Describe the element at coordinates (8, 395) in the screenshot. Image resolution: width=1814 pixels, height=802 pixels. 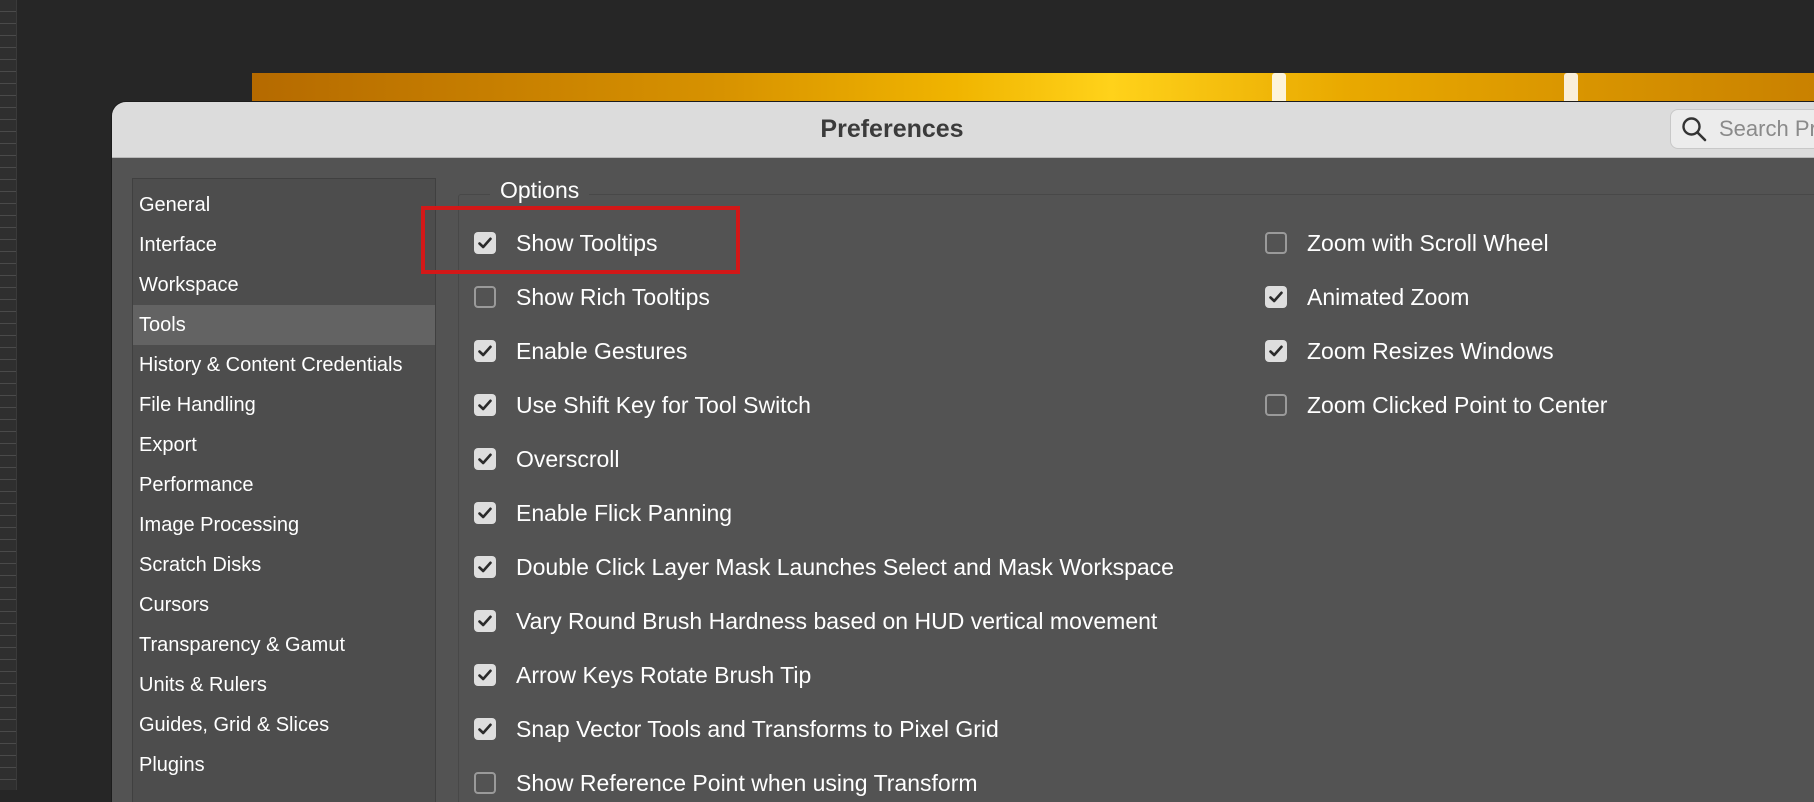
I see `vertical-ruler` at that location.